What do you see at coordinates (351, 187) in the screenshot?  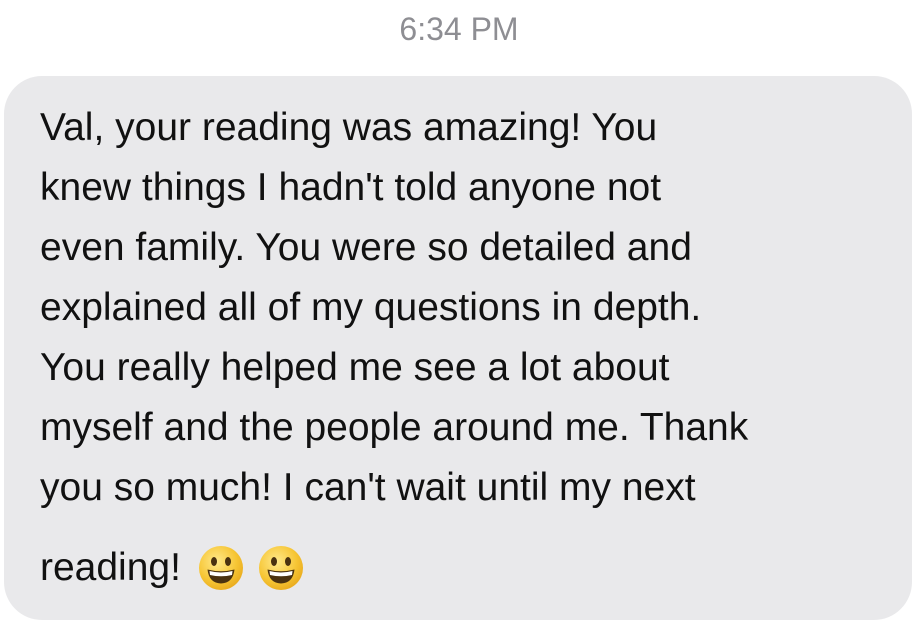 I see `message-line: knew things I hadn't told anyone not` at bounding box center [351, 187].